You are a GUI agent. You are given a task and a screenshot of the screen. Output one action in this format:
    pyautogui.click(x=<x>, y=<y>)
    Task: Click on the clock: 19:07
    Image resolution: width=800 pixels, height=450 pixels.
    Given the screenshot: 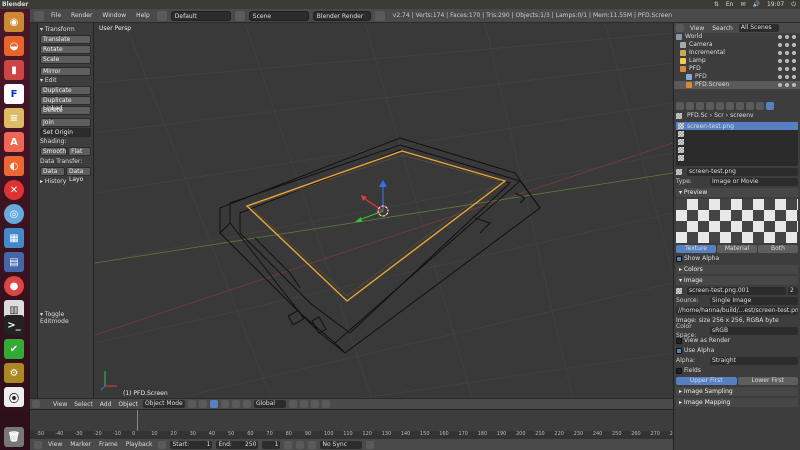 What is the action you would take?
    pyautogui.click(x=775, y=4)
    